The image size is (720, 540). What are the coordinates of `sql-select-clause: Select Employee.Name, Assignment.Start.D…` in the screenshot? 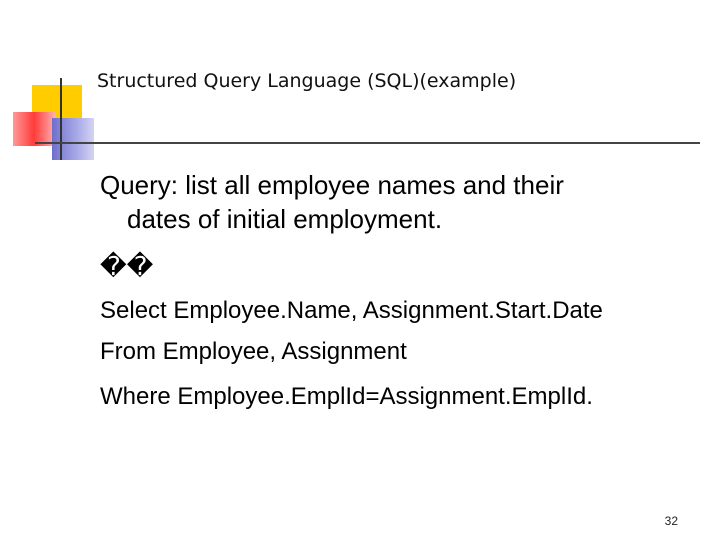 It's located at (351, 310).